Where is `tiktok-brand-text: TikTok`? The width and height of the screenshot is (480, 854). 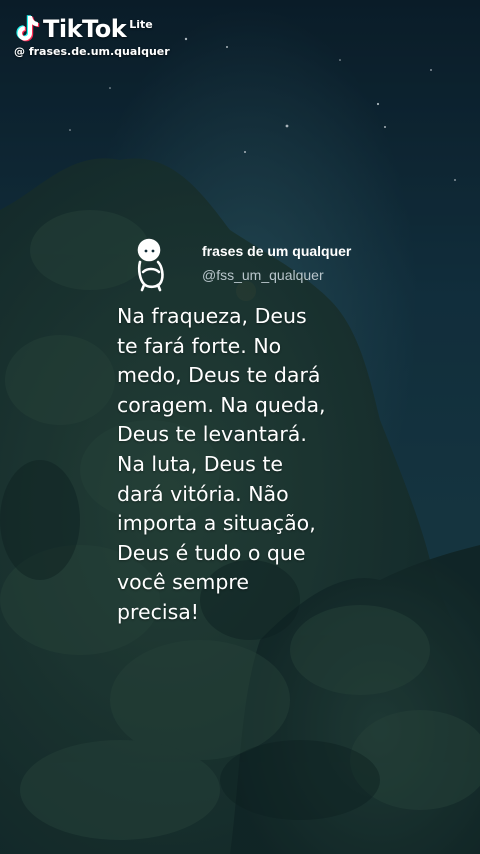
tiktok-brand-text: TikTok is located at coordinates (85, 29).